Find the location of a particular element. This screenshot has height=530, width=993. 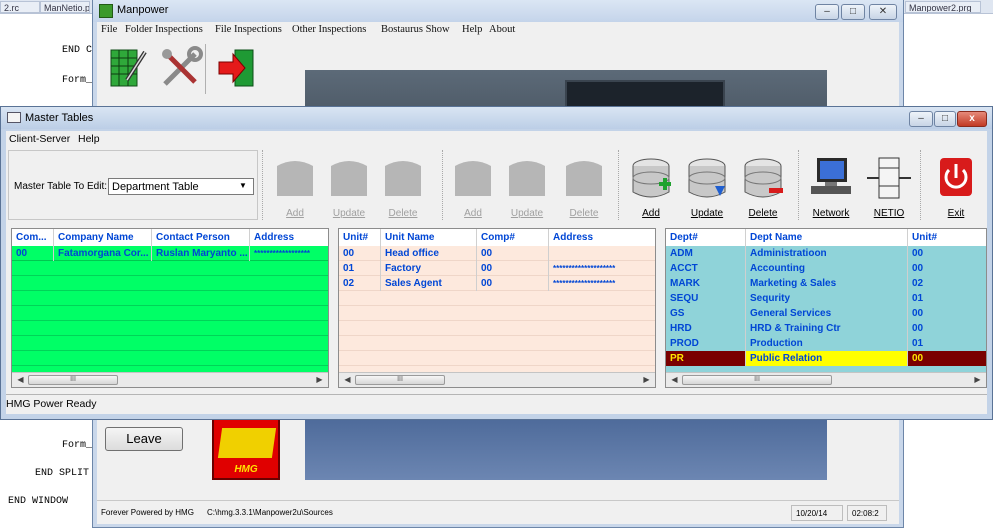

add-button: Add is located at coordinates (651, 186).